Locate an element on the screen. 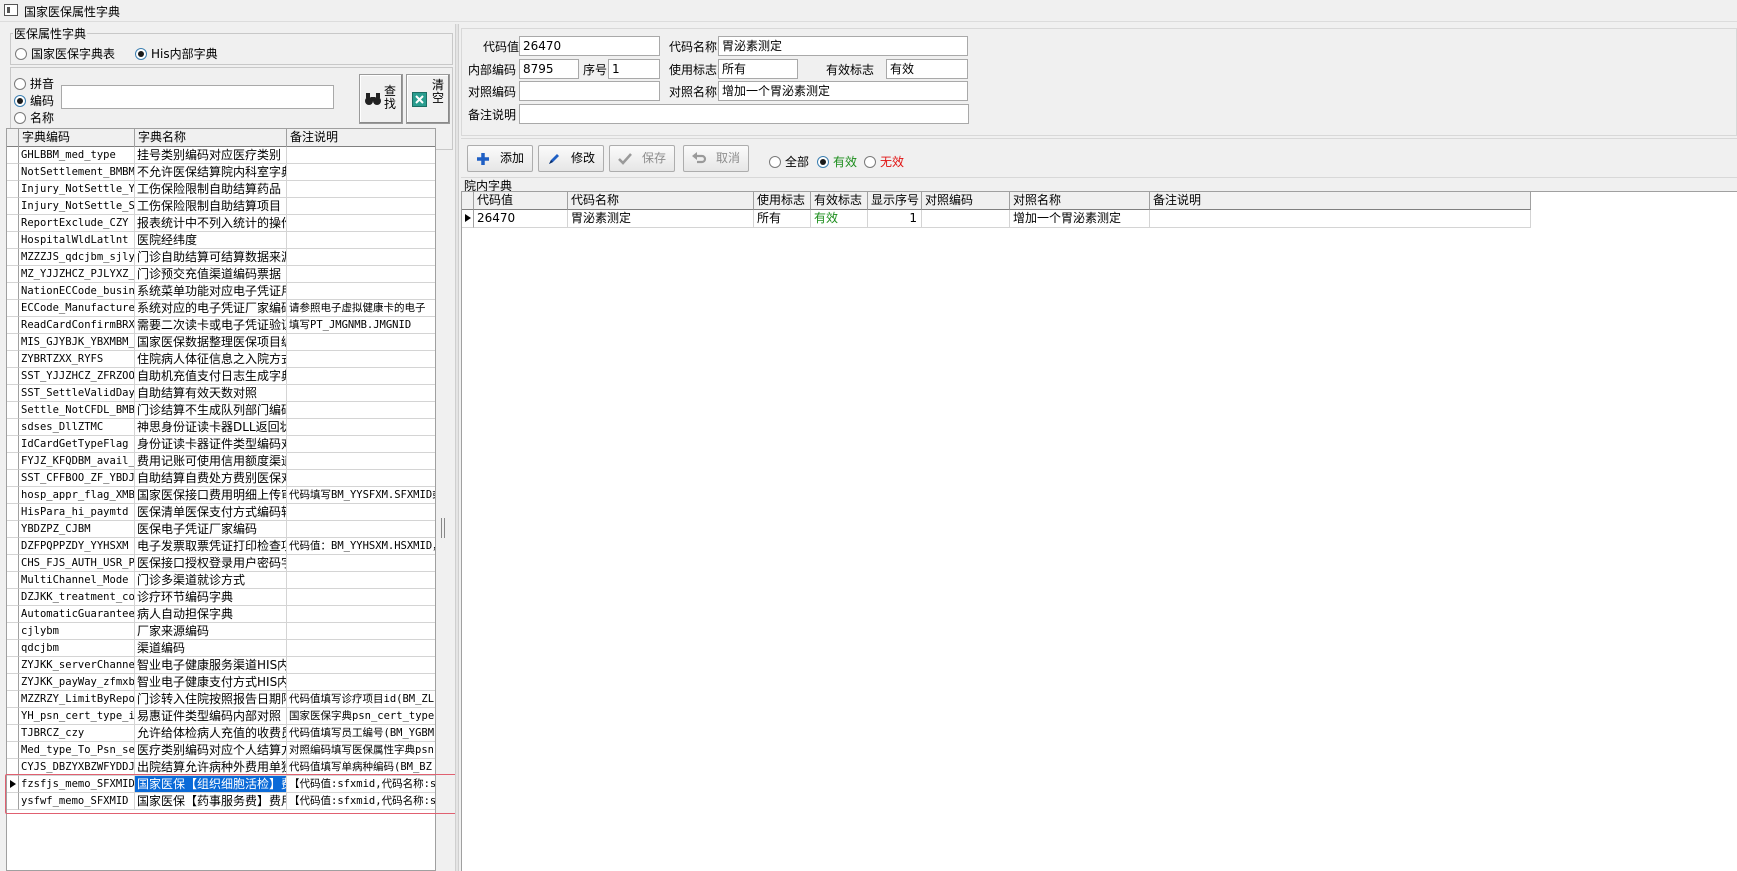  table-cell: 医保清单医保支付方式编码转换 is located at coordinates (211, 512).